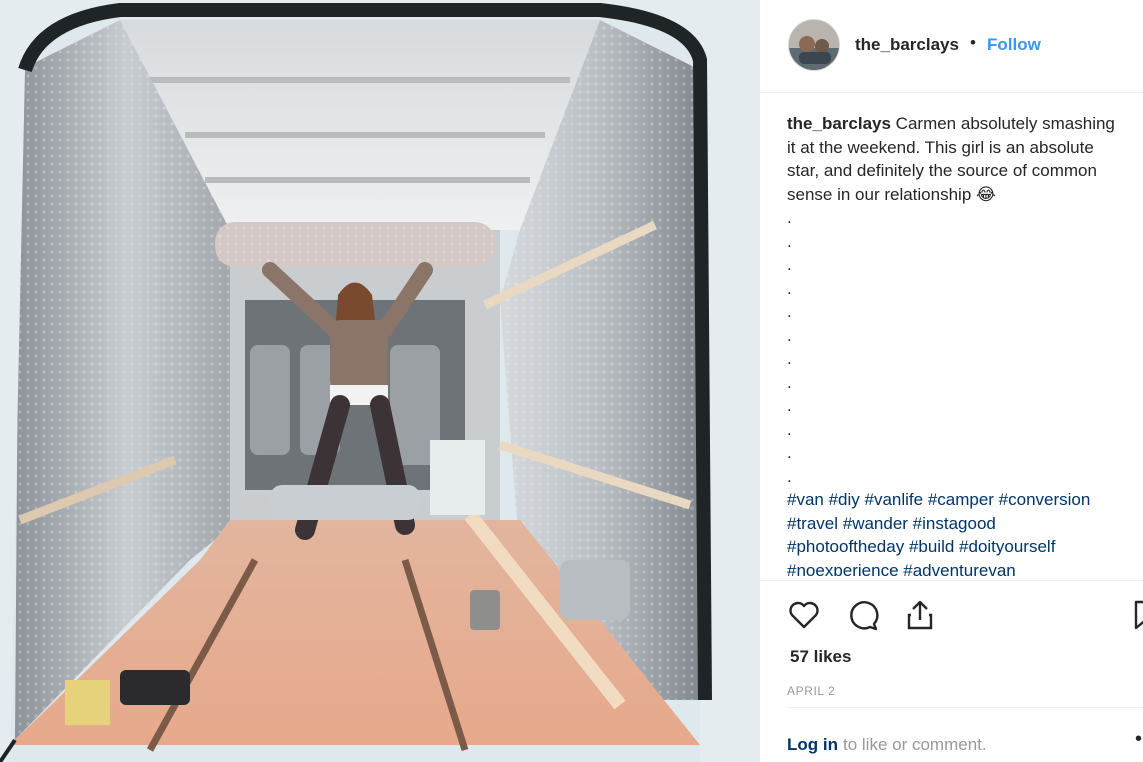 Image resolution: width=1143 pixels, height=762 pixels. I want to click on caption-line-1: Carmen absolutely smashing, so click(1002, 123).